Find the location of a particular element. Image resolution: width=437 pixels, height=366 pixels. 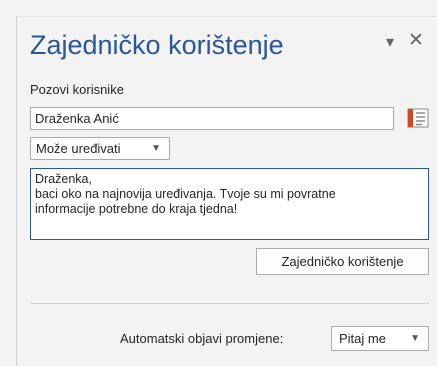

permission-selected-value: Može uređivati is located at coordinates (78, 148).